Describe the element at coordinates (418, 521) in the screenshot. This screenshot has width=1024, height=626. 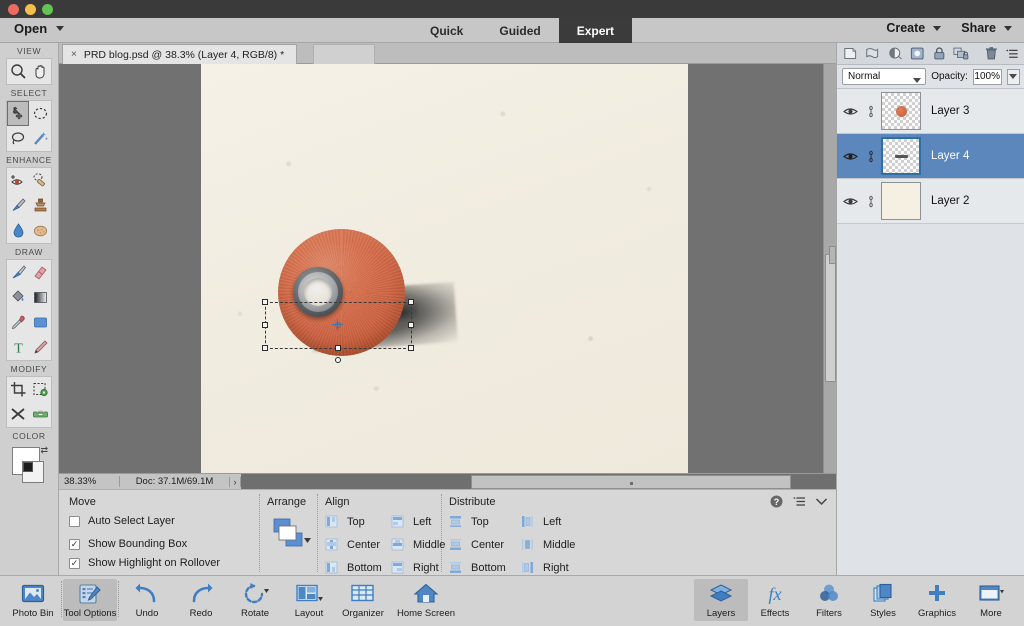
I see `align-left-button: Left` at that location.